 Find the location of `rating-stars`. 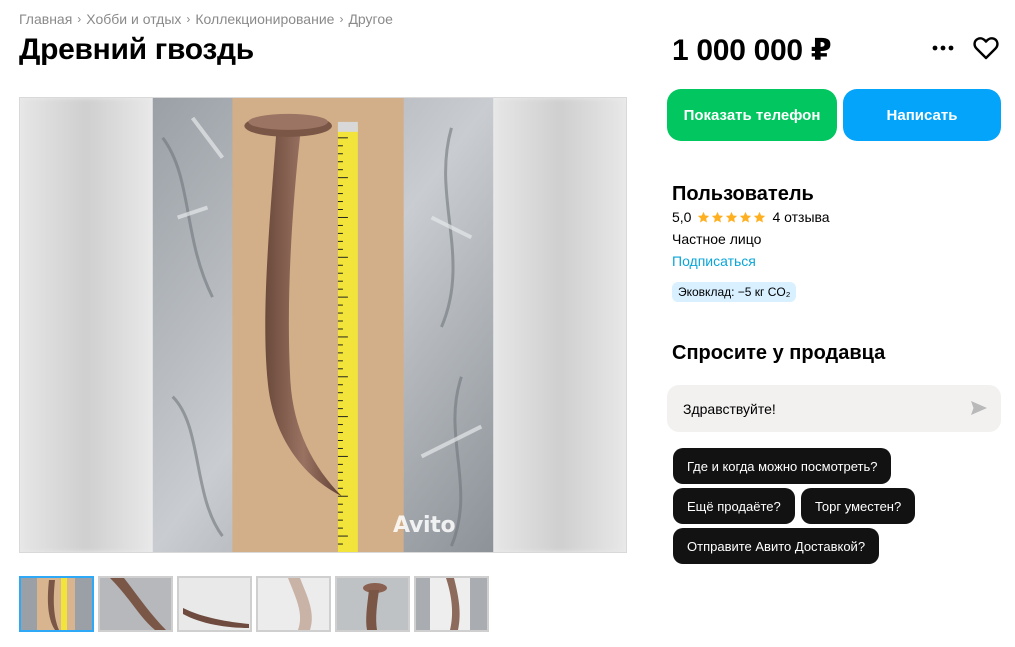

rating-stars is located at coordinates (731, 217).